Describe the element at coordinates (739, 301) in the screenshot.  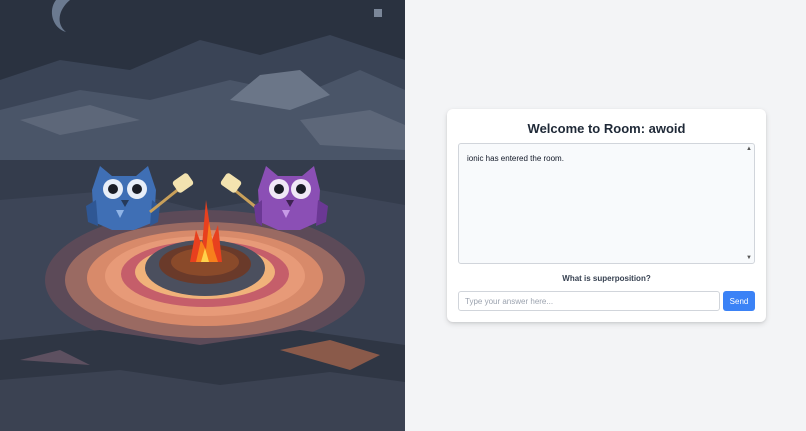
I see `send-button: Send` at that location.